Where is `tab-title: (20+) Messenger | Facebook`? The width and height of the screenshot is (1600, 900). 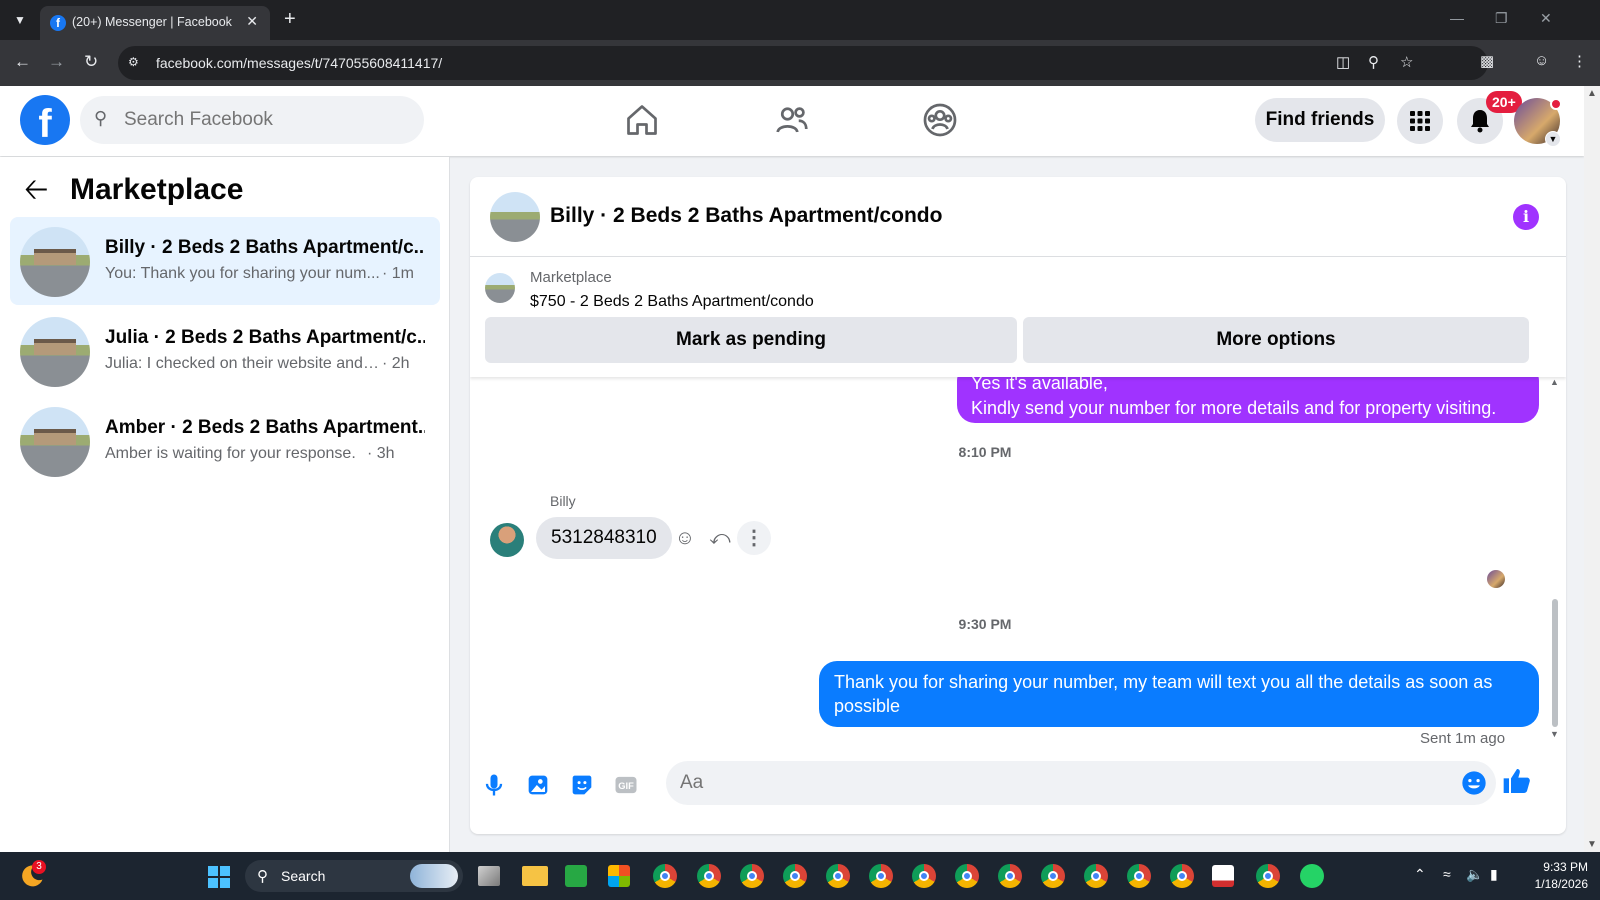 tab-title: (20+) Messenger | Facebook is located at coordinates (152, 22).